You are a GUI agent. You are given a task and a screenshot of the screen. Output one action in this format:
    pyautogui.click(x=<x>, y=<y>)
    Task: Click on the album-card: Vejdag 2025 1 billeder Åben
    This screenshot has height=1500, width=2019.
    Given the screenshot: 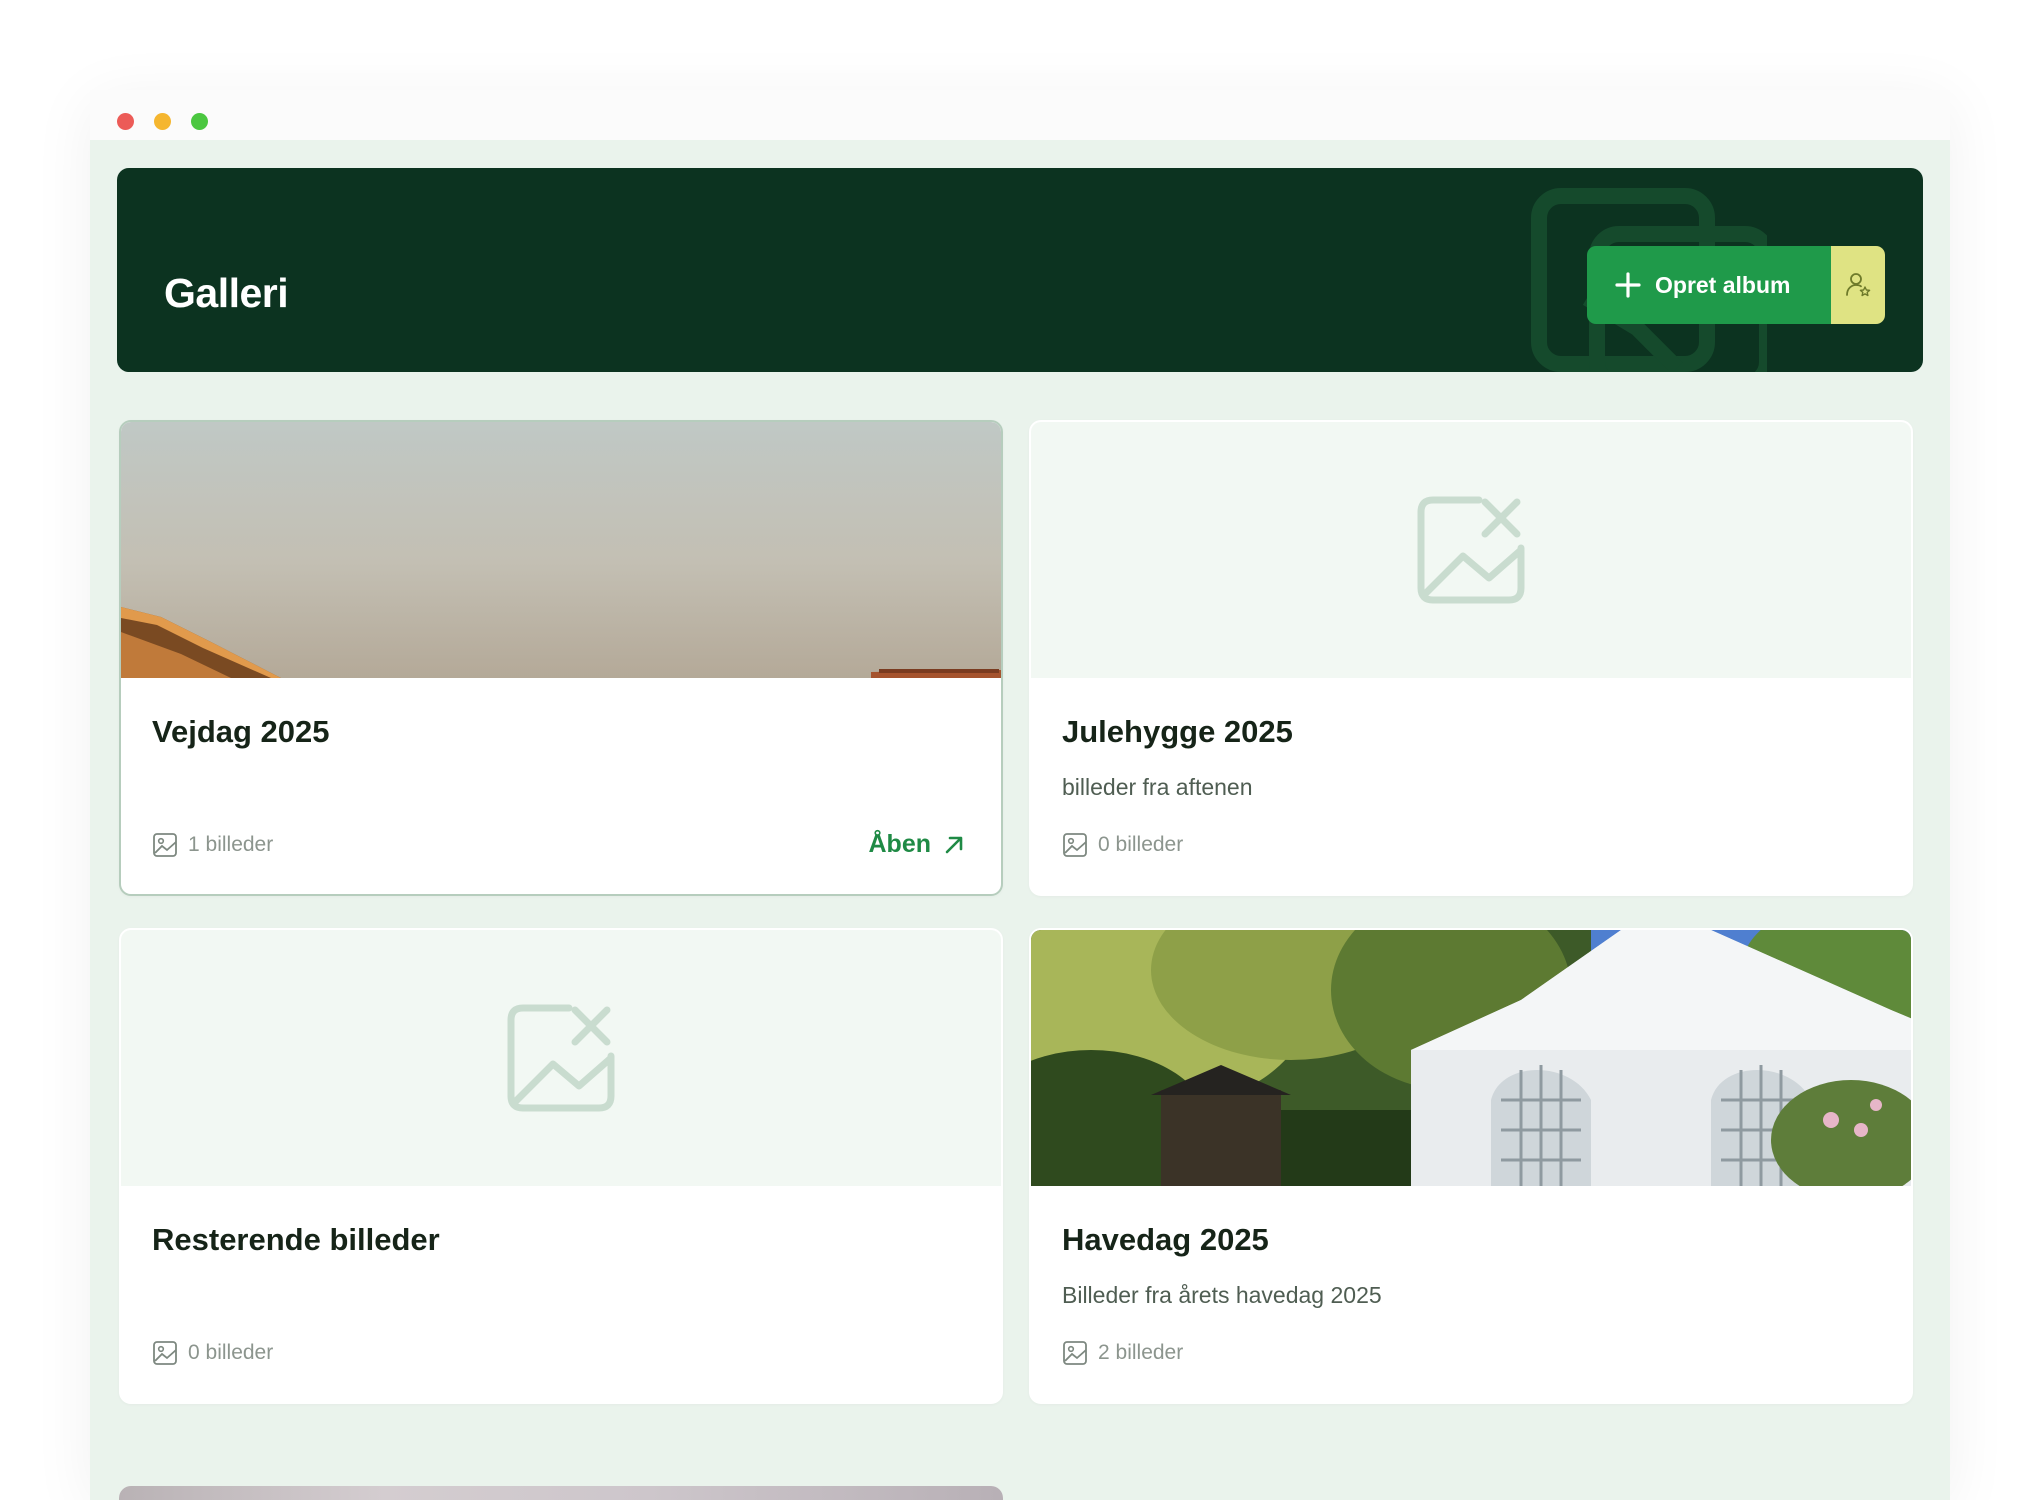 What is the action you would take?
    pyautogui.click(x=561, y=658)
    